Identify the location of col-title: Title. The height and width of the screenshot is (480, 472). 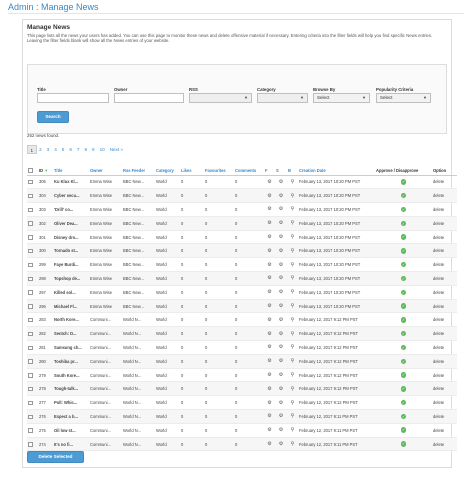
(71, 171).